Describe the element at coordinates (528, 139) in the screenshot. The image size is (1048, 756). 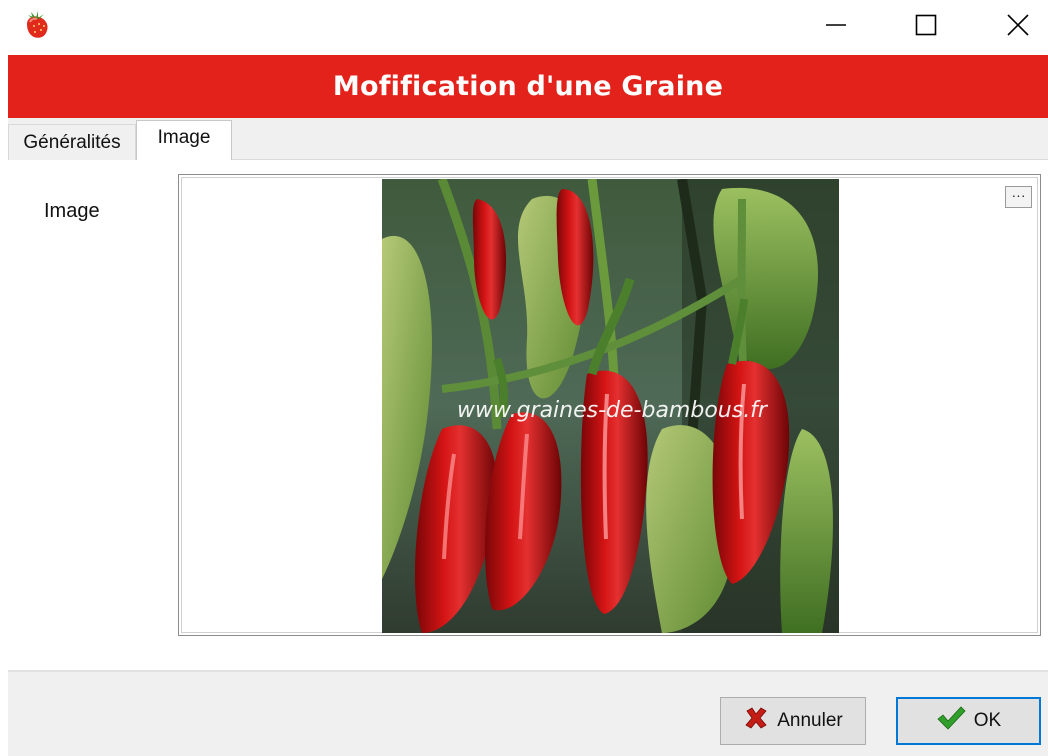
I see `tab-strip: Généralités Image` at that location.